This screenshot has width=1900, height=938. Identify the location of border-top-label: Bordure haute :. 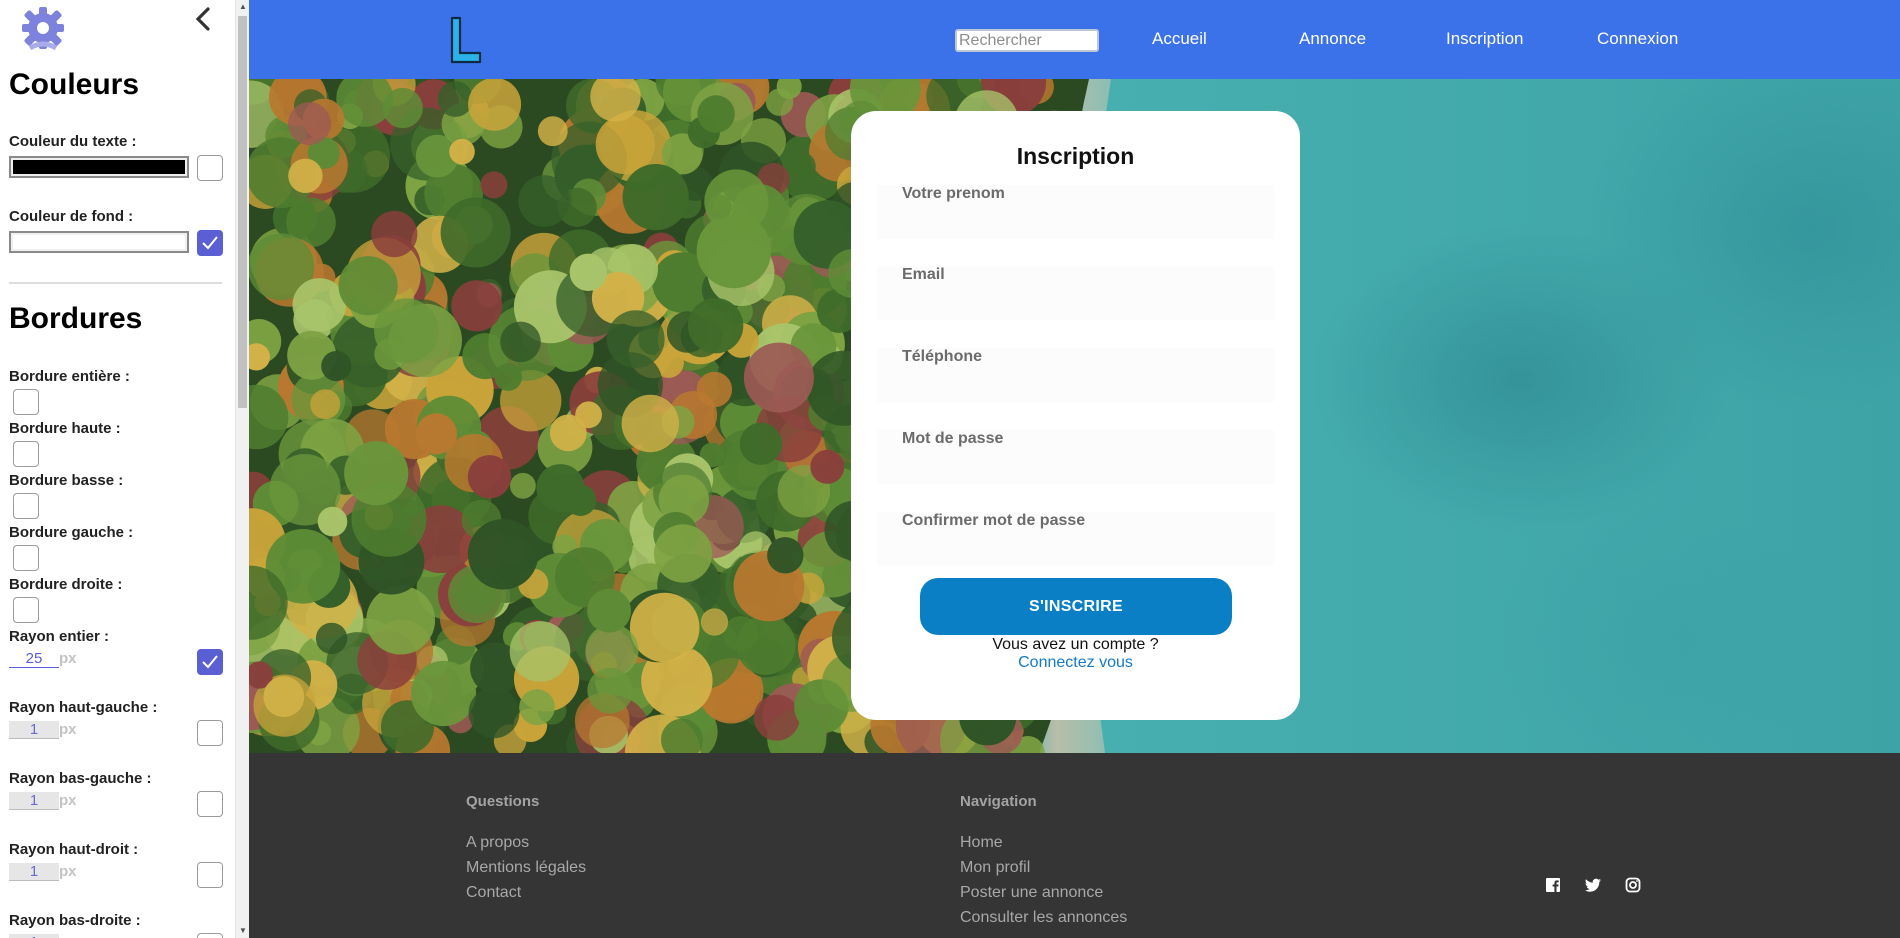
(65, 428).